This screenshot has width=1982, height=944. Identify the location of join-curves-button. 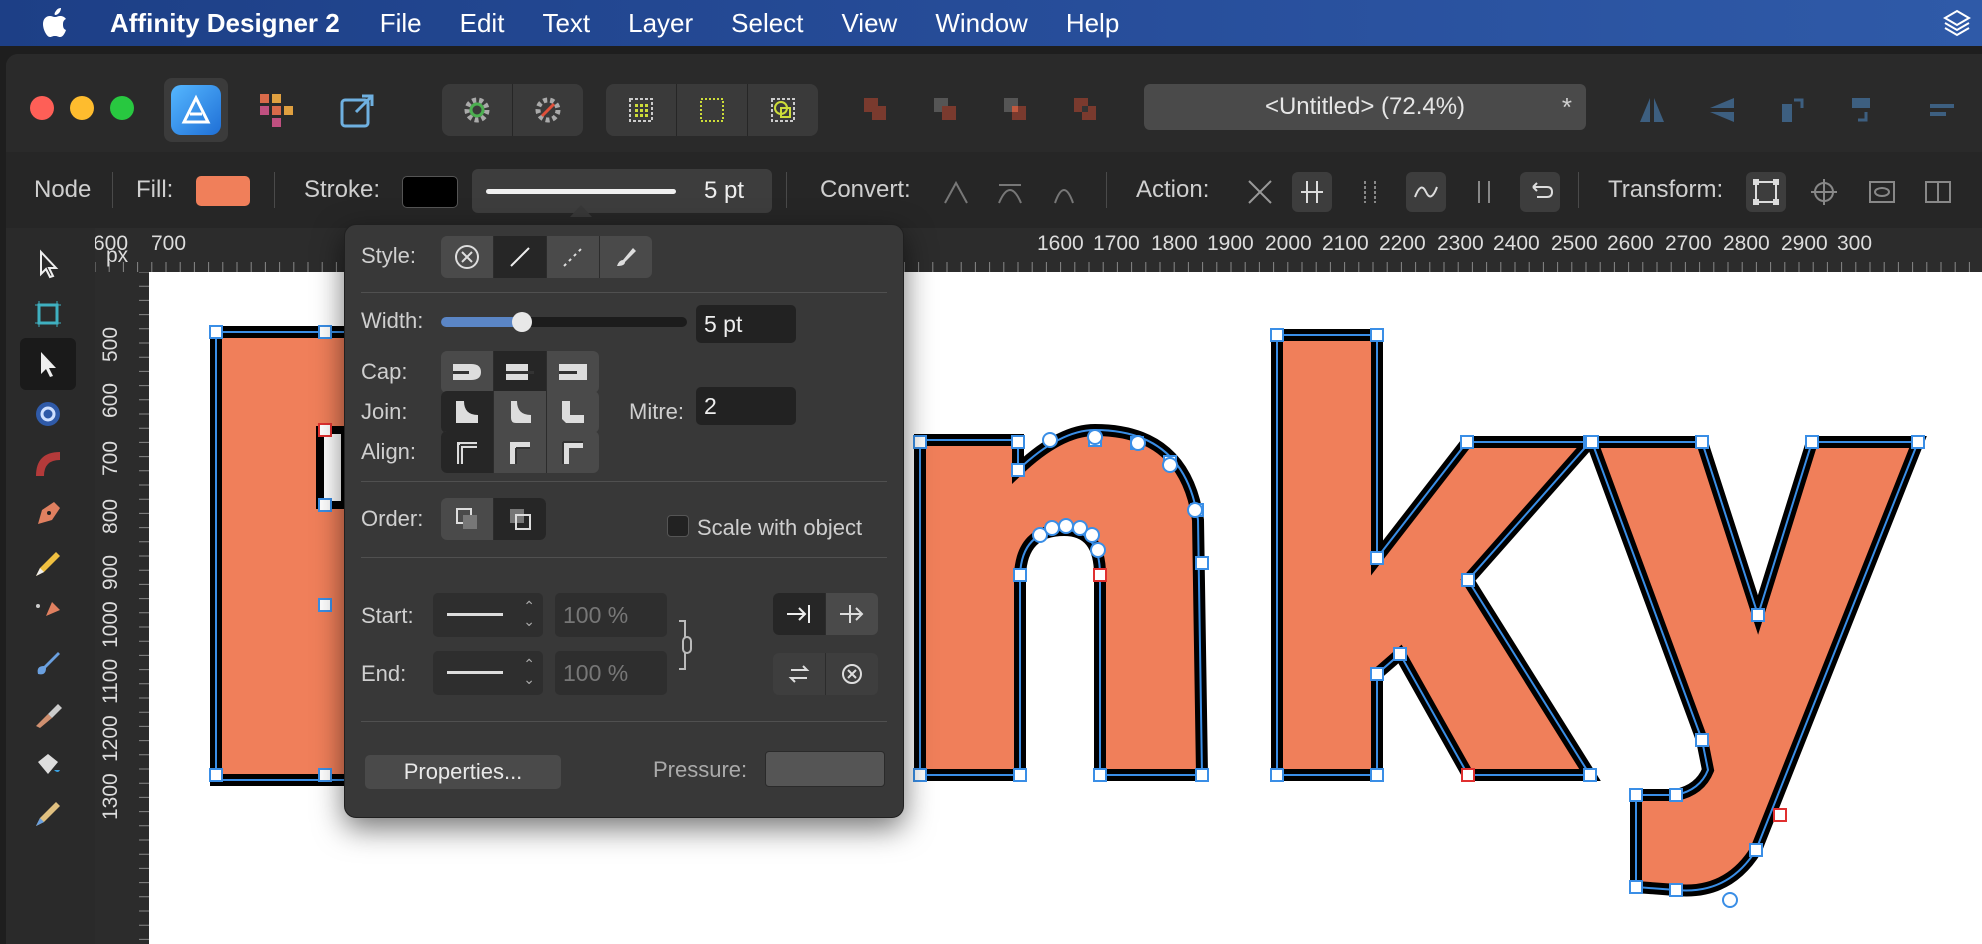
(1426, 192).